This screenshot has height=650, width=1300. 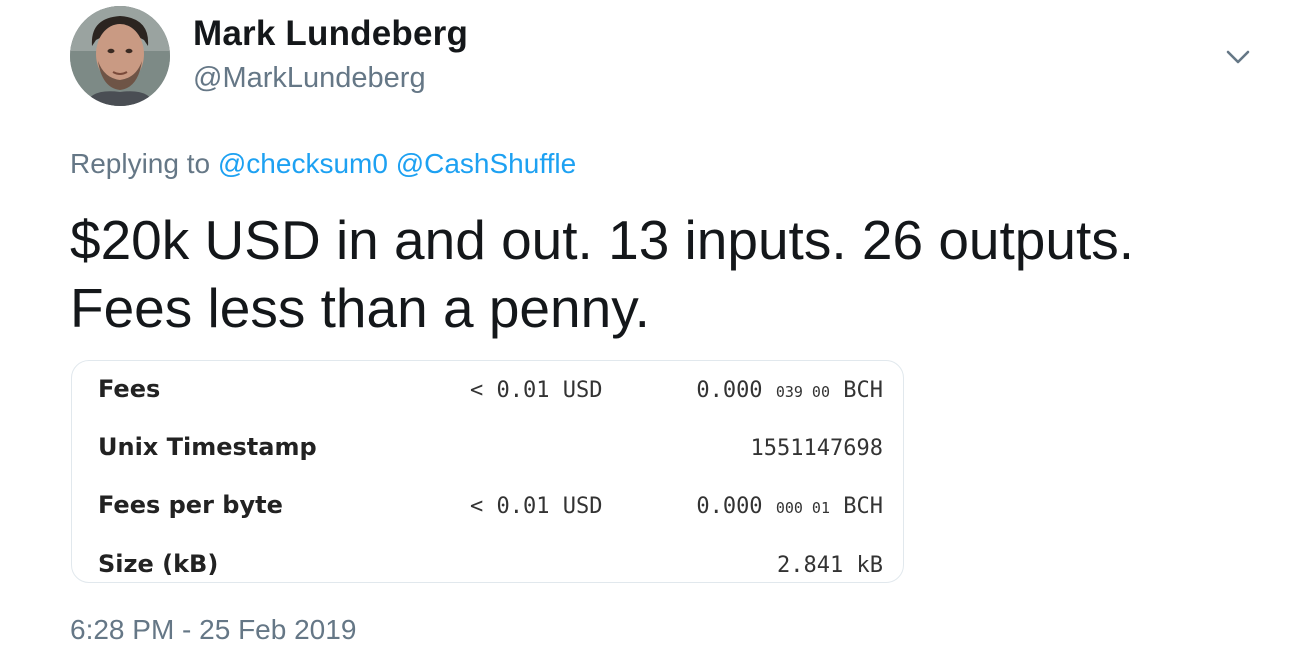 I want to click on fees-per-byte-bch-unit: BCH, so click(x=863, y=506).